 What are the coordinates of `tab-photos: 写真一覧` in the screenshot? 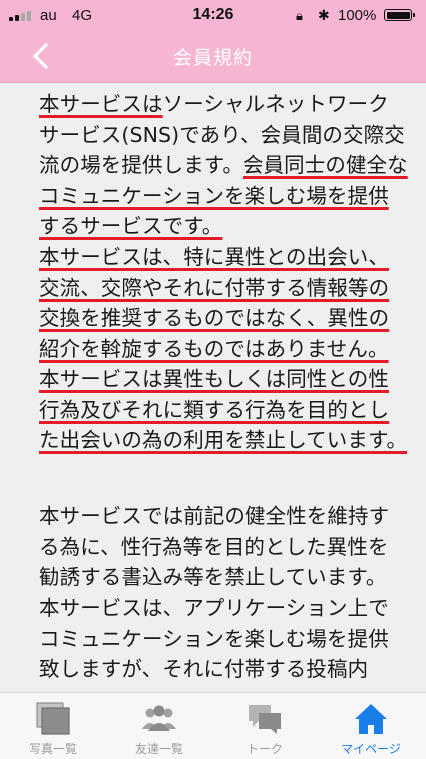 It's located at (53, 726).